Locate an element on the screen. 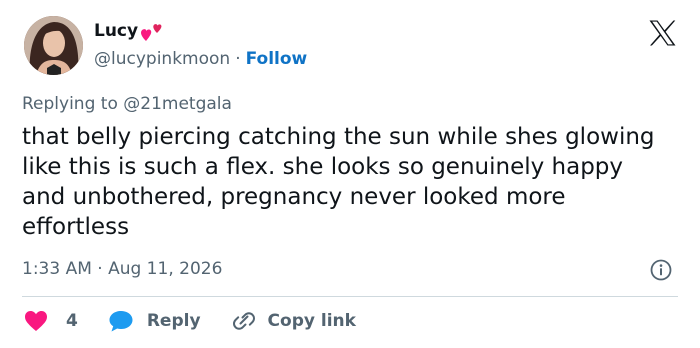 This screenshot has height=348, width=700. avatar-image is located at coordinates (53, 45).